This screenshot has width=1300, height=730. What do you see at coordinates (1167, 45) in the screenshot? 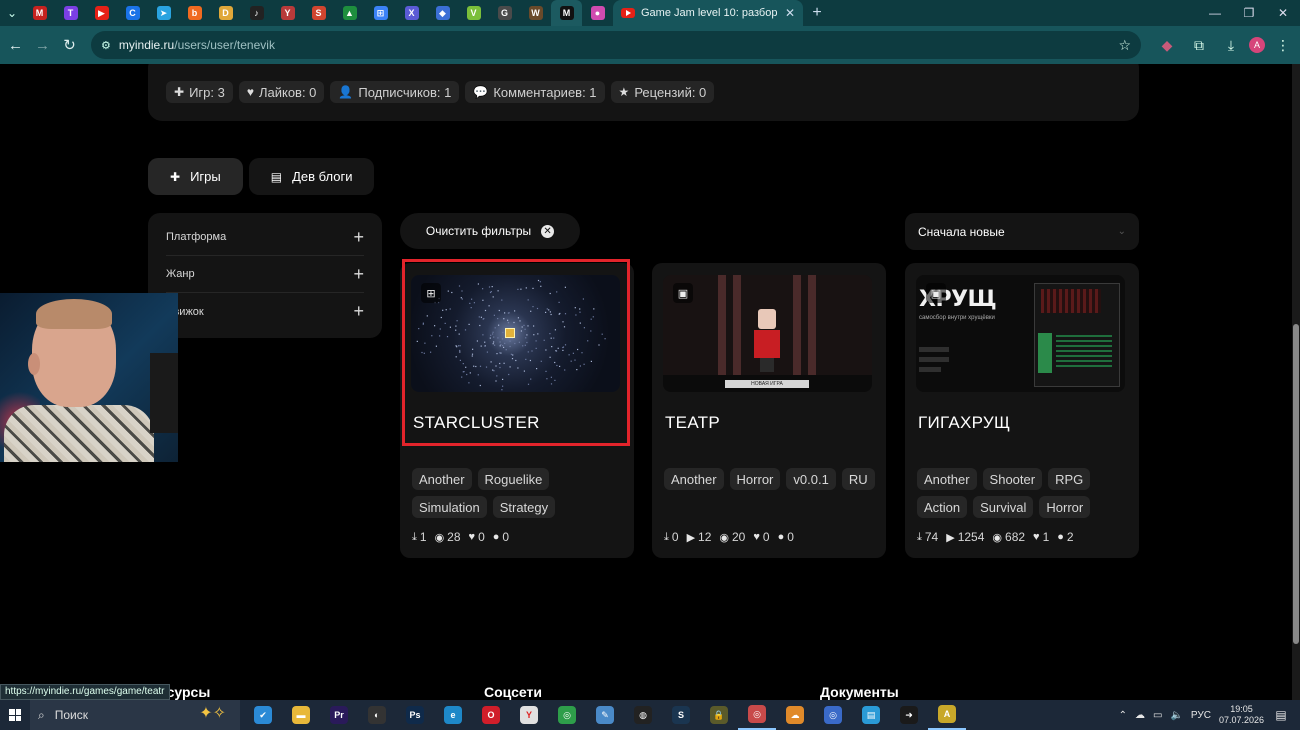
I see `extension-icon: ◆` at bounding box center [1167, 45].